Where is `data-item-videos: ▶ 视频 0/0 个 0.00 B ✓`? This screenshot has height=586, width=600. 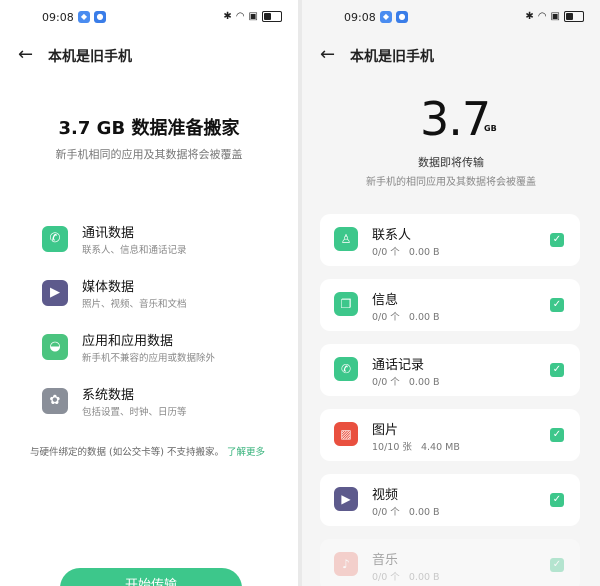
data-item-videos: ▶ 视频 0/0 个 0.00 B ✓ is located at coordinates (450, 500).